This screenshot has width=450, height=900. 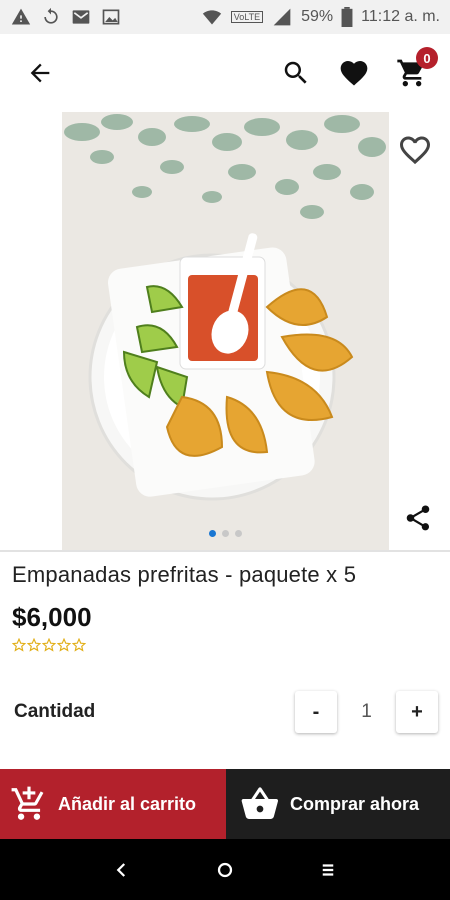 What do you see at coordinates (347, 17) in the screenshot?
I see `battery-icon` at bounding box center [347, 17].